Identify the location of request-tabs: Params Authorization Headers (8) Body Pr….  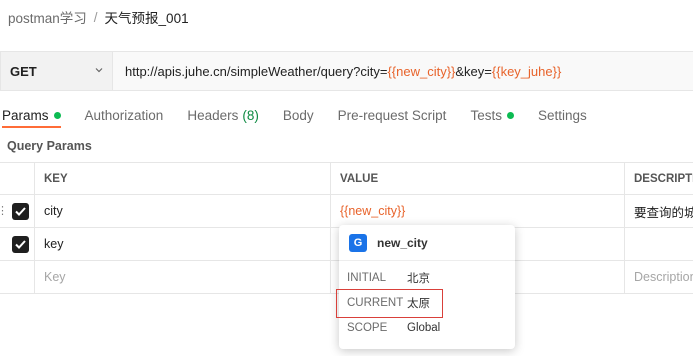
(306, 116).